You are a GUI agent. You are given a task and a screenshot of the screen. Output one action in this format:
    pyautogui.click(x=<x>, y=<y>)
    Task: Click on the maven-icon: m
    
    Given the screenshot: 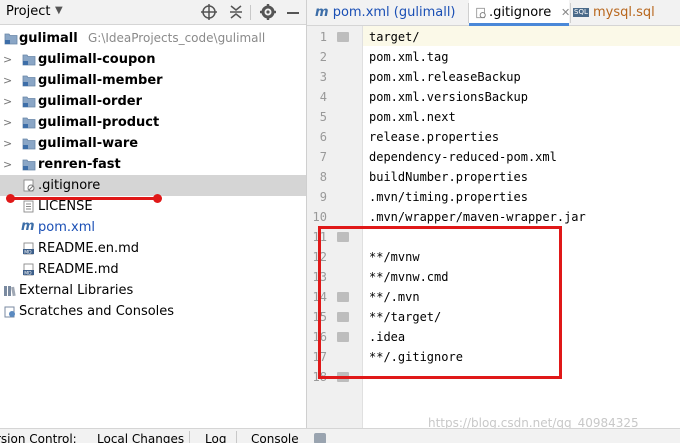 What is the action you would take?
    pyautogui.click(x=322, y=12)
    